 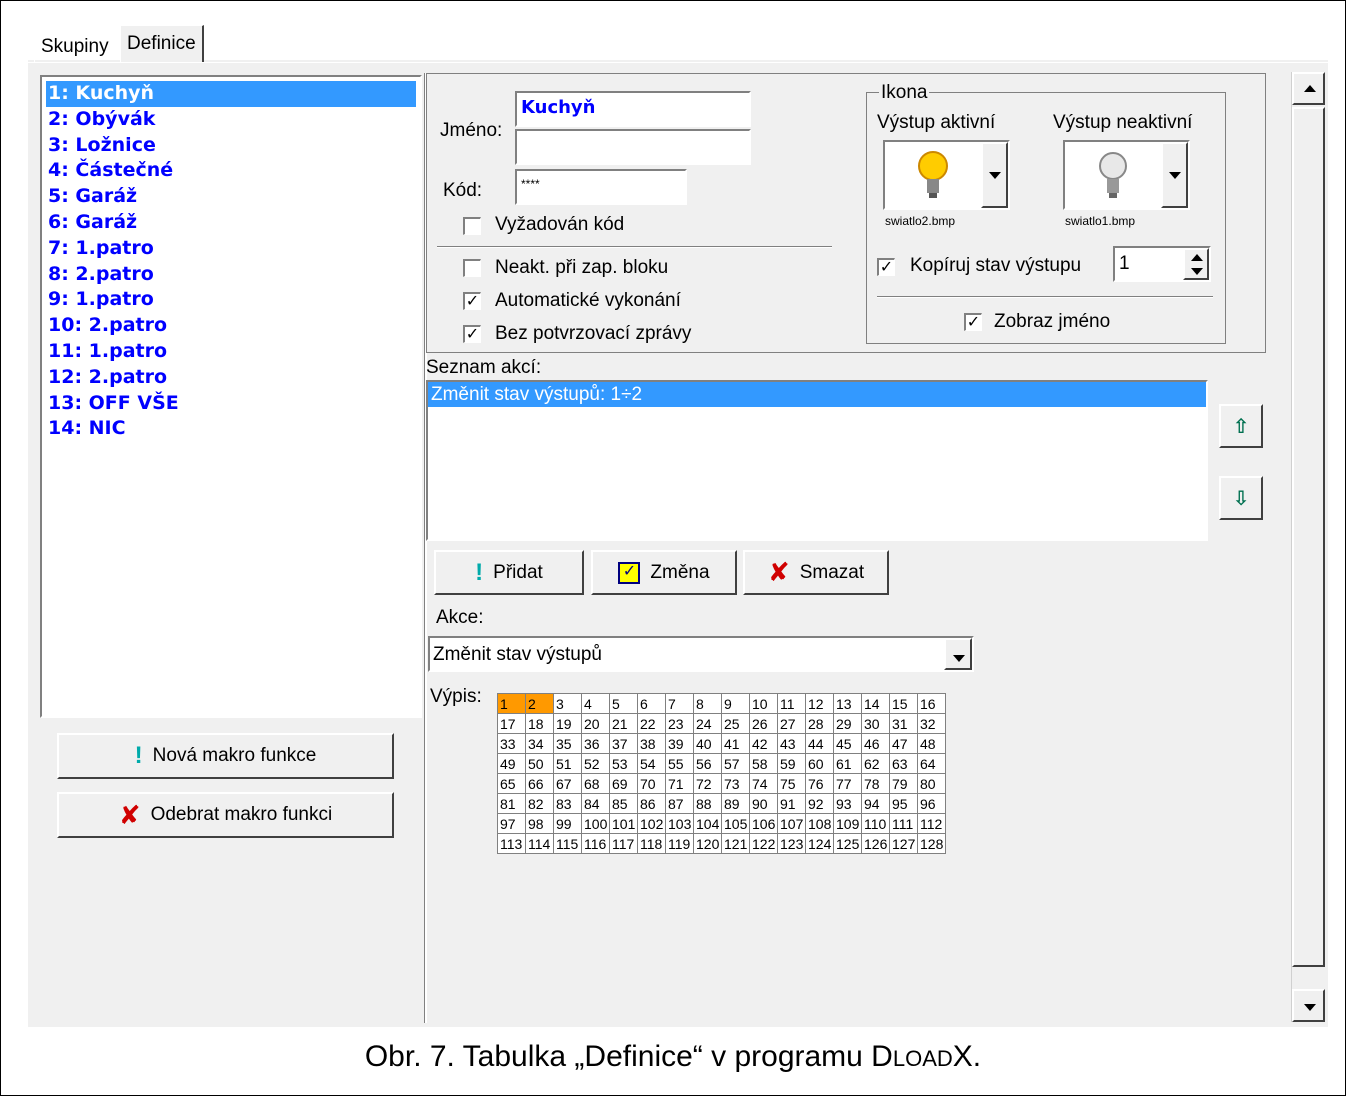 What do you see at coordinates (875, 803) in the screenshot?
I see `output-cell: 94` at bounding box center [875, 803].